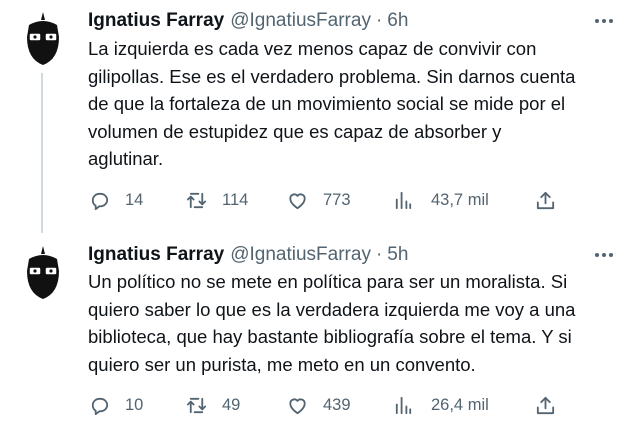  What do you see at coordinates (337, 199) in the screenshot?
I see `like-count: 773` at bounding box center [337, 199].